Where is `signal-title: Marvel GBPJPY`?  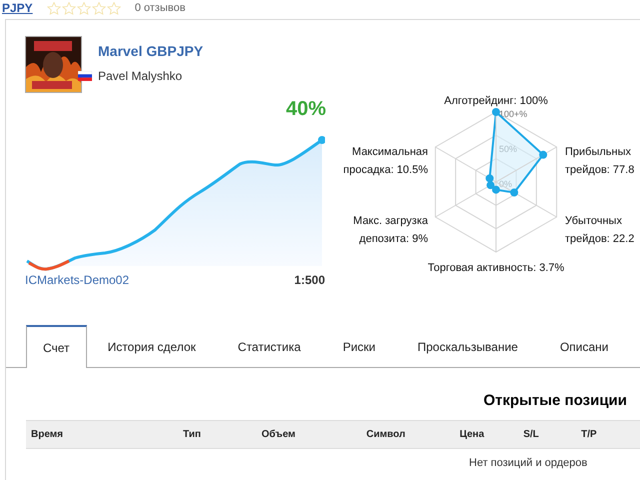
signal-title: Marvel GBPJPY is located at coordinates (151, 51).